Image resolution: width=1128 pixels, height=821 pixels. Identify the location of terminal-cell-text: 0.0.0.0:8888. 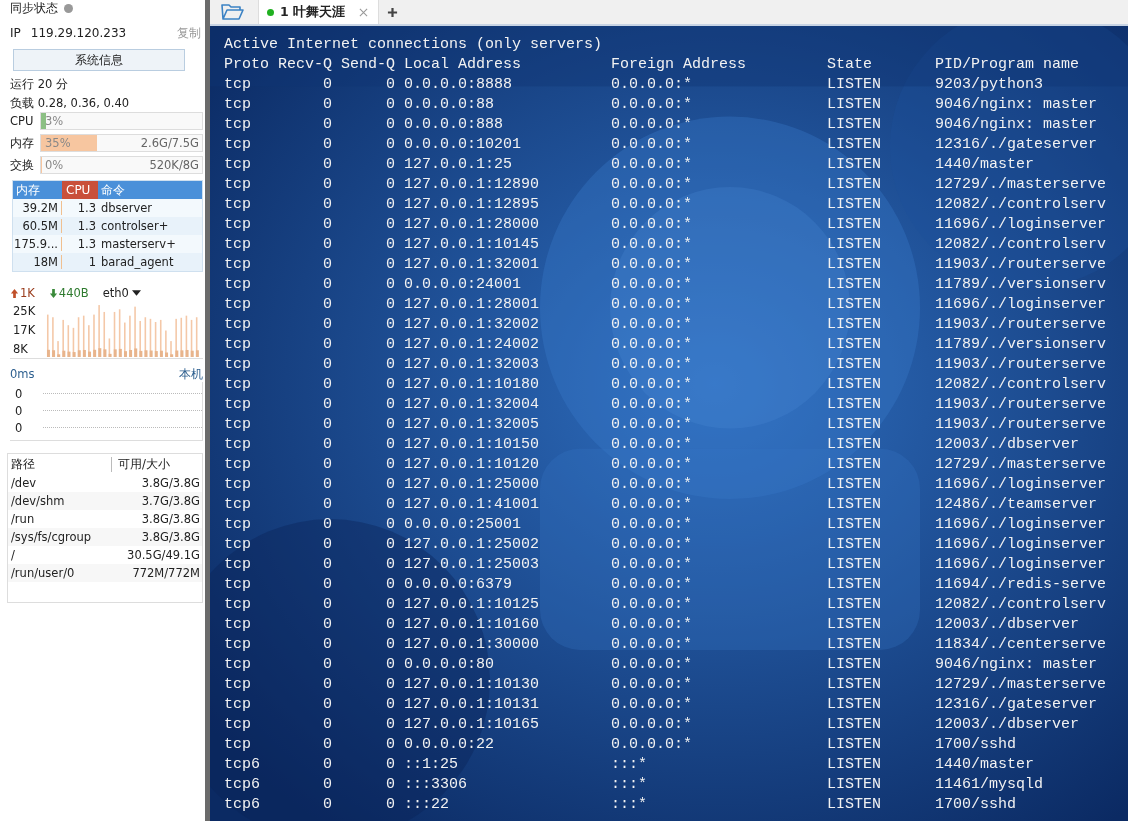
(459, 85).